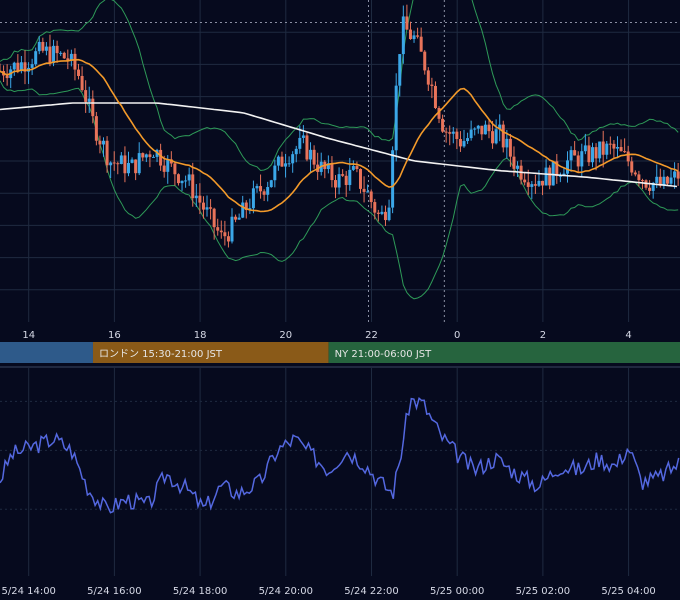  I want to click on time-tick-label: 20, so click(285, 335).